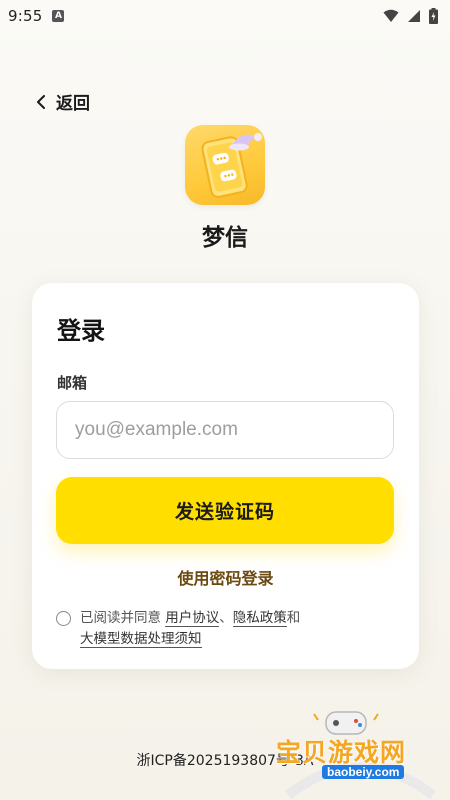  Describe the element at coordinates (225, 510) in the screenshot. I see `send-code-button: 发送验证码` at that location.